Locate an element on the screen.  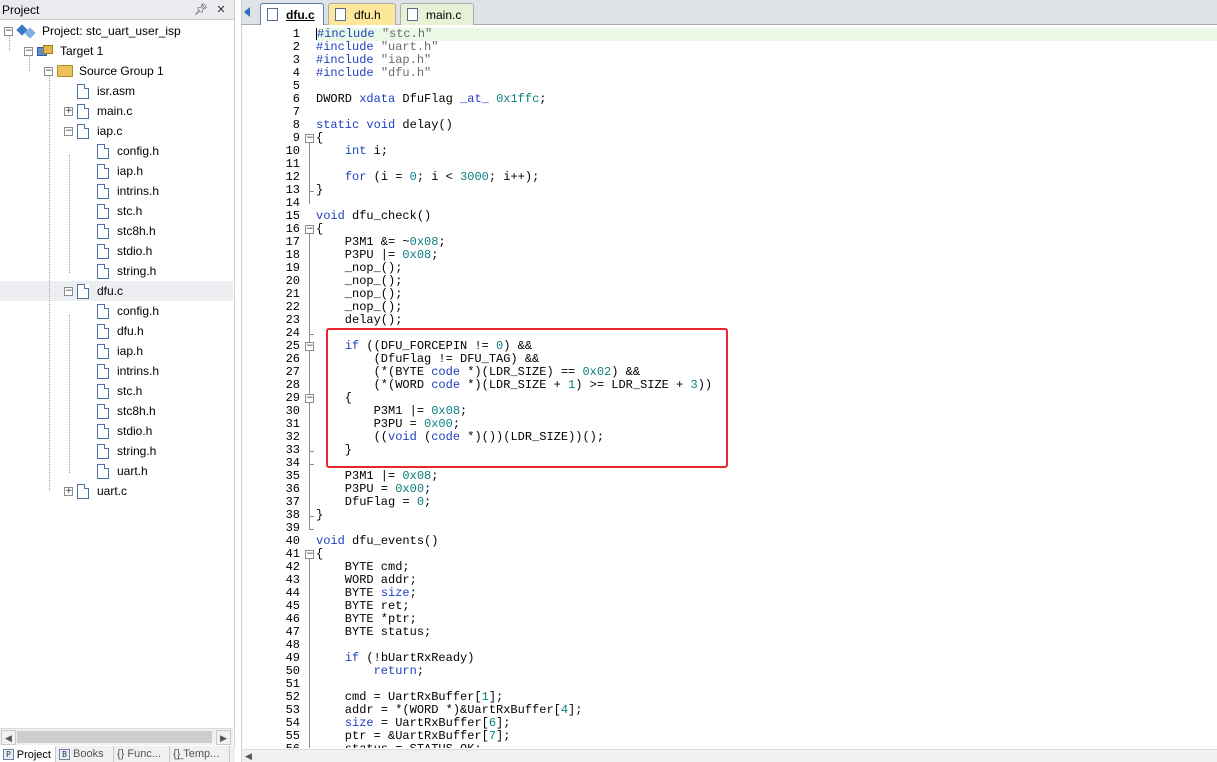
editor-horizontal-scrollbar: ◀ is located at coordinates (729, 755).